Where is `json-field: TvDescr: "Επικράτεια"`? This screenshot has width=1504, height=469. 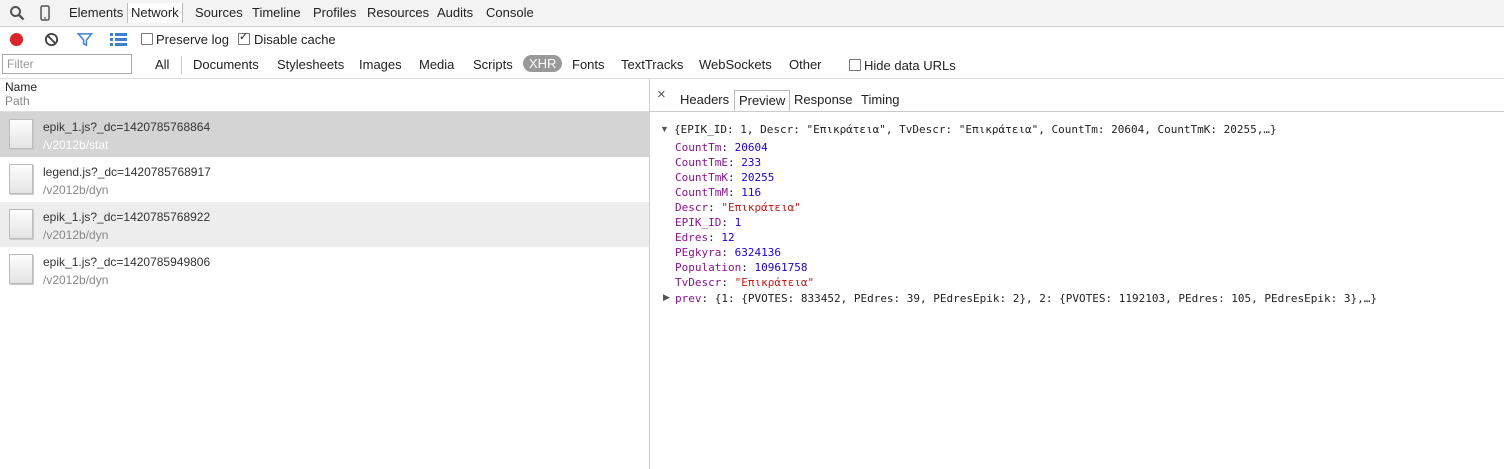
json-field: TvDescr: "Επικράτεια" is located at coordinates (745, 282).